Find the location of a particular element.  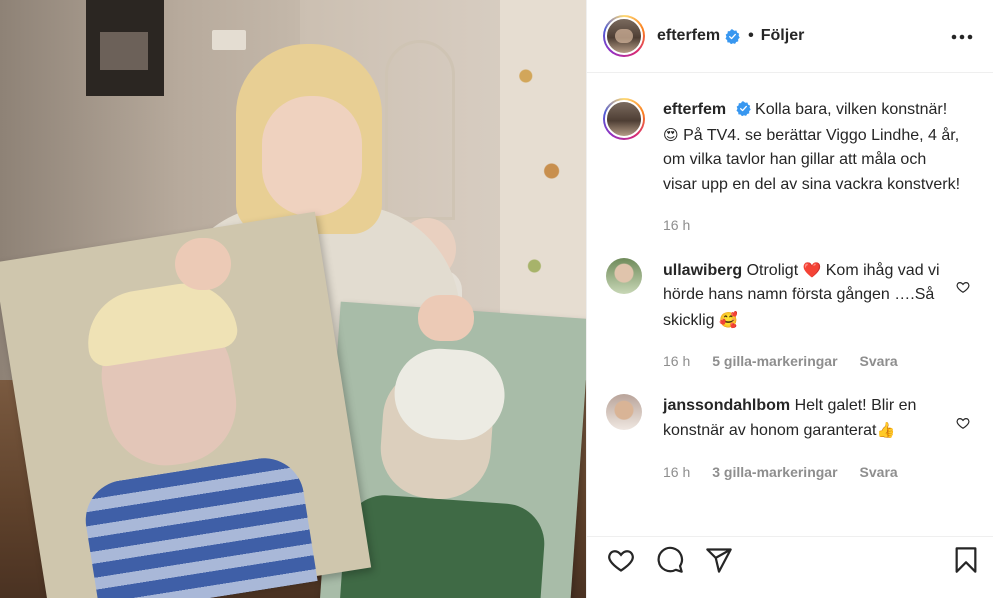

smiling-hearts-emoji: 🥰 is located at coordinates (728, 319).